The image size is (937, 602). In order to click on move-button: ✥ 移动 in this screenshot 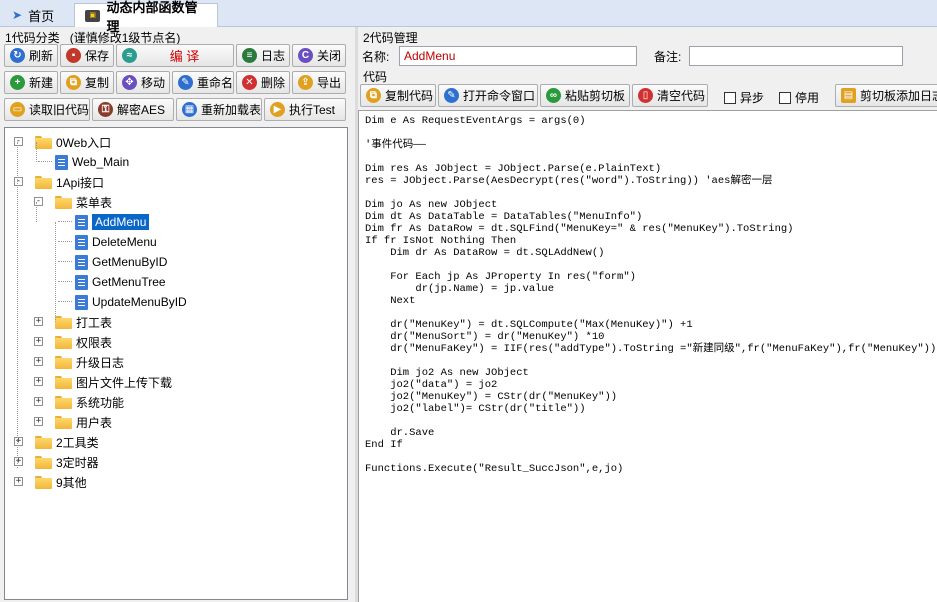, I will do `click(143, 82)`.